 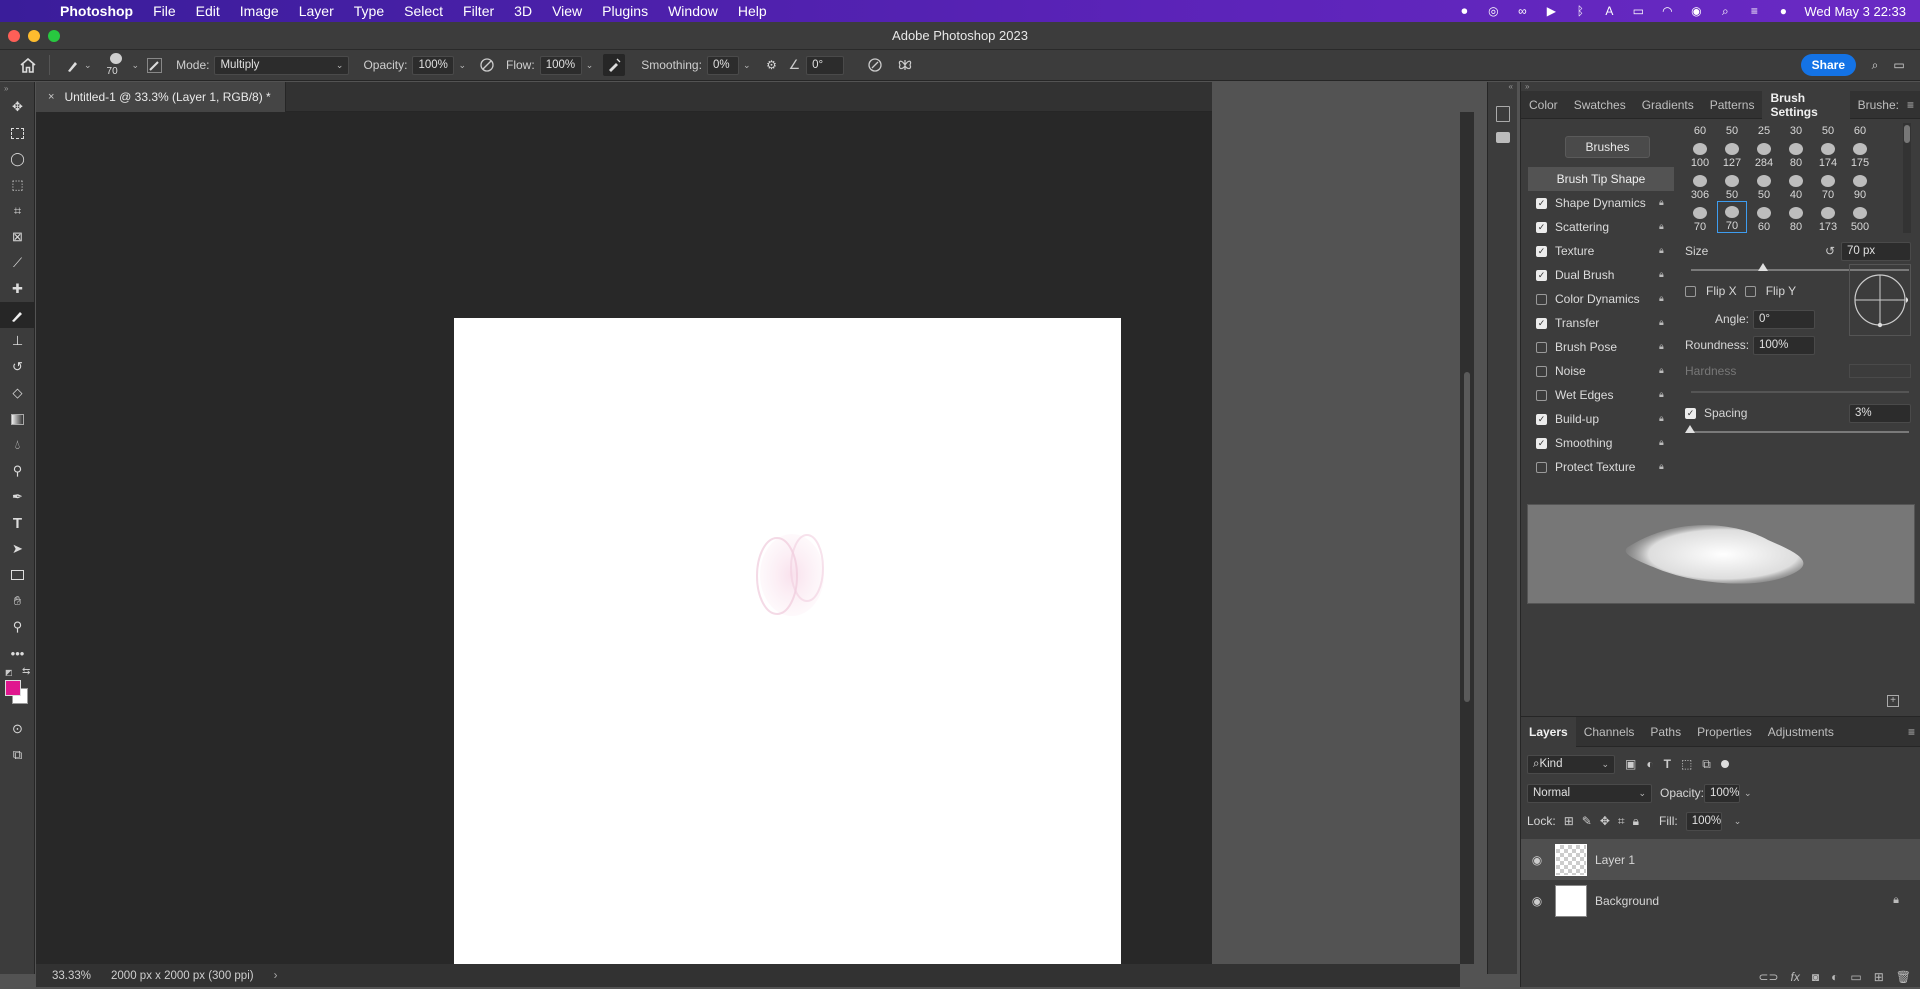 What do you see at coordinates (1464, 11) in the screenshot?
I see `stop-record-icon: ⏺` at bounding box center [1464, 11].